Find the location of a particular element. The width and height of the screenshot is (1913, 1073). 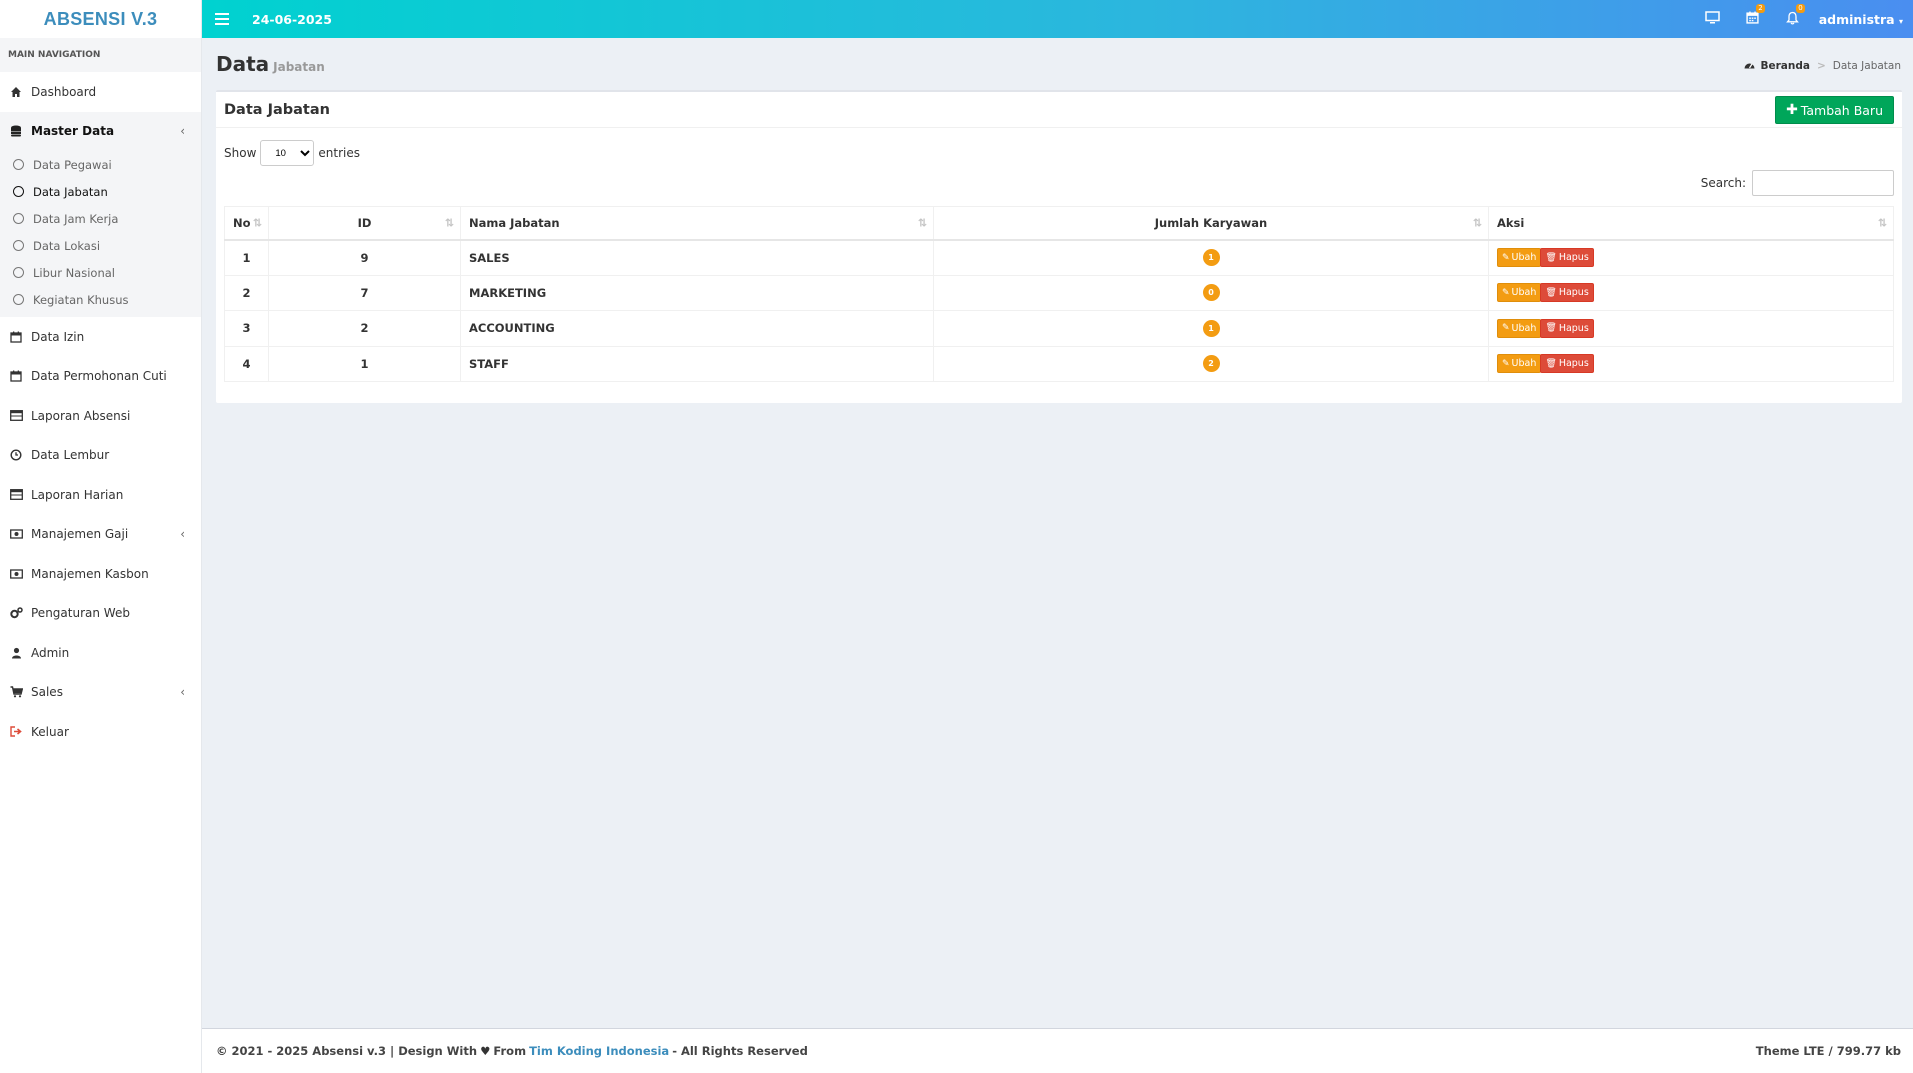

table-row: 1 9 SALES 1 ✎ Ubah 🗑 Hapus is located at coordinates (1059, 257).